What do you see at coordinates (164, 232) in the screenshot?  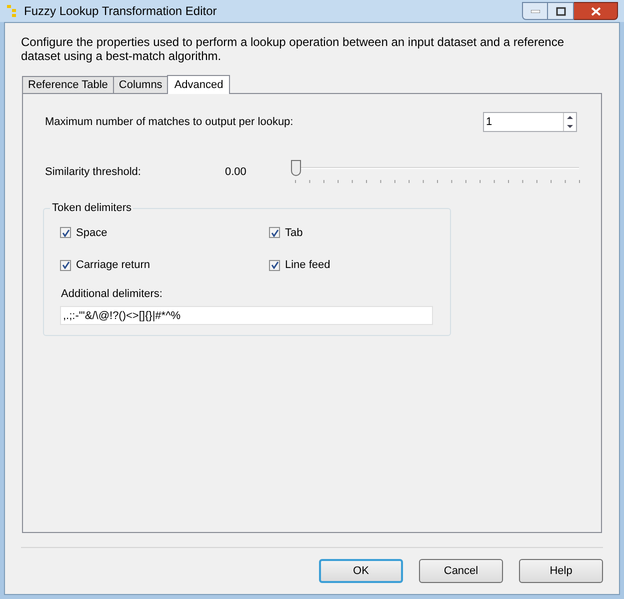 I see `delimiter-checkbox: Space` at bounding box center [164, 232].